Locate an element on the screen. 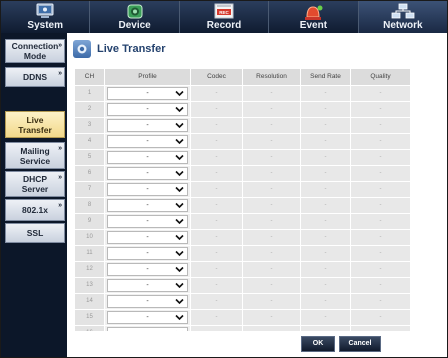 This screenshot has width=448, height=358. tab-event: Event is located at coordinates (314, 17).